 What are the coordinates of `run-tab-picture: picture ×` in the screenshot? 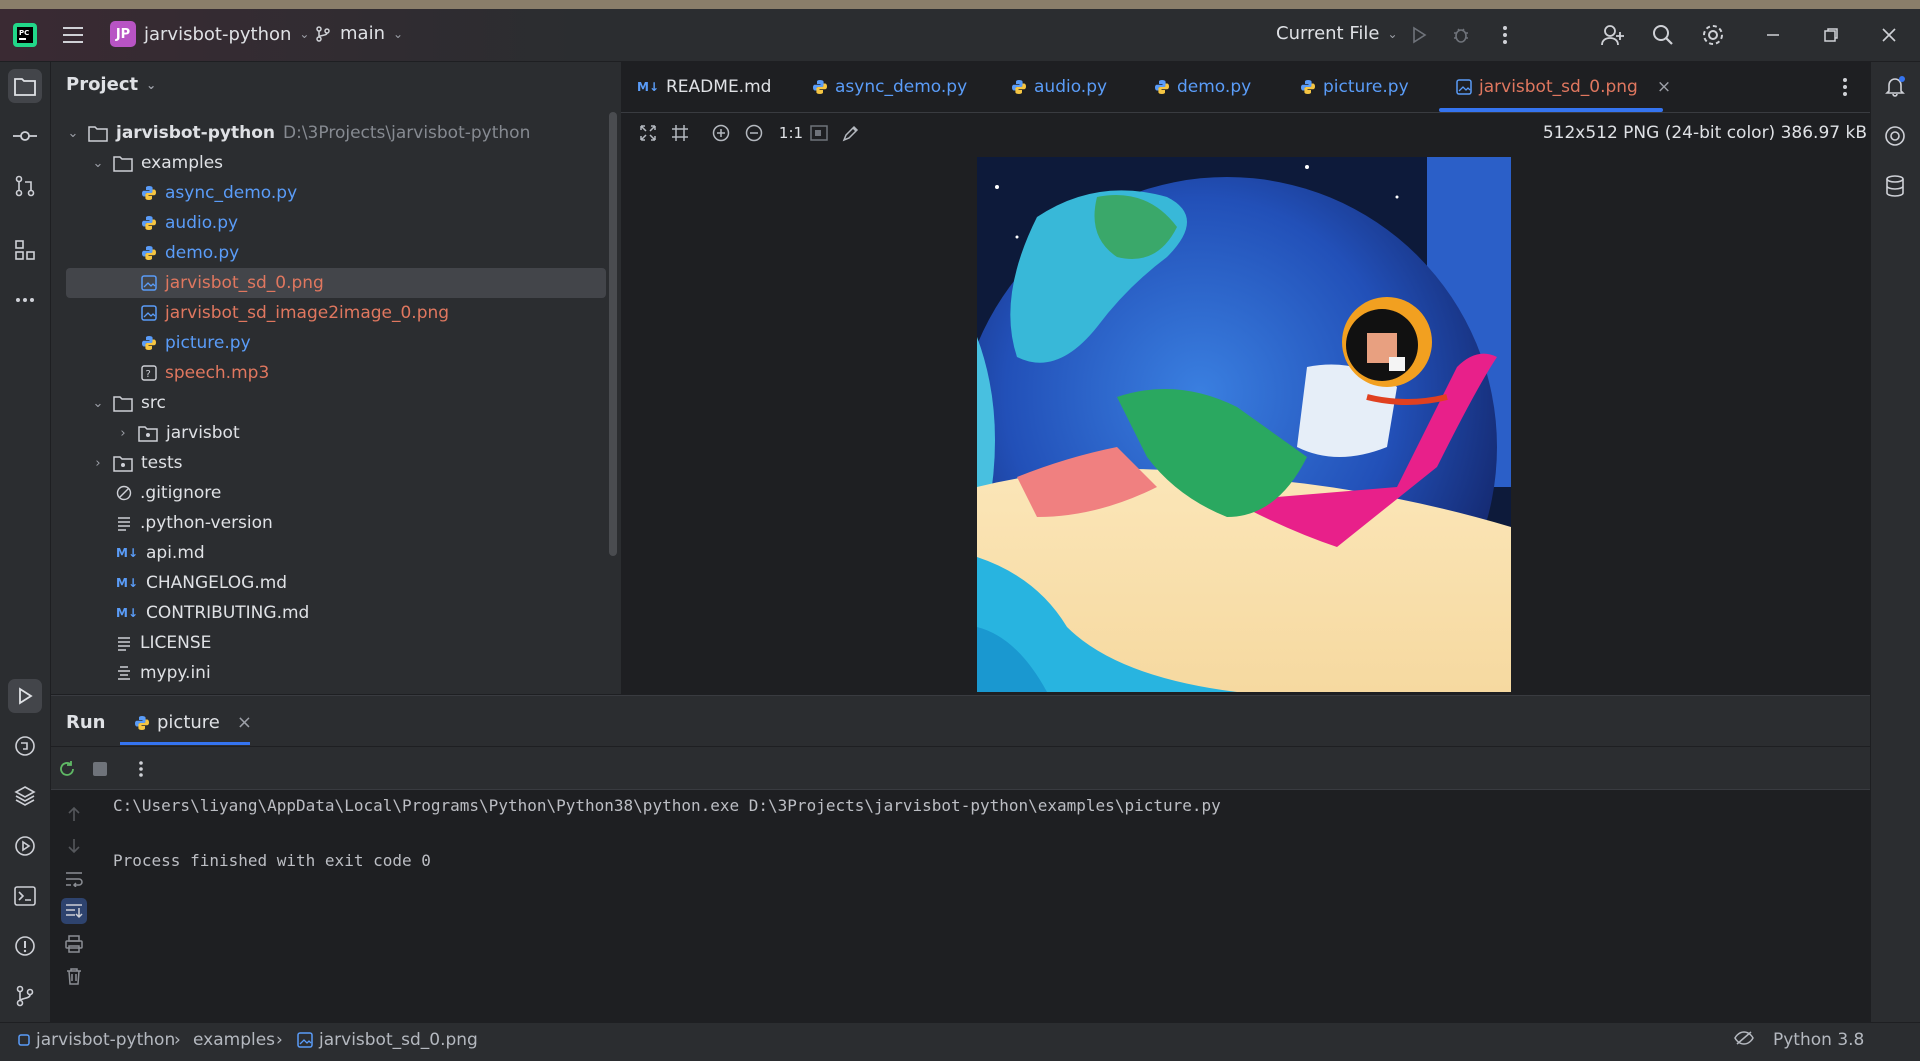 It's located at (193, 722).